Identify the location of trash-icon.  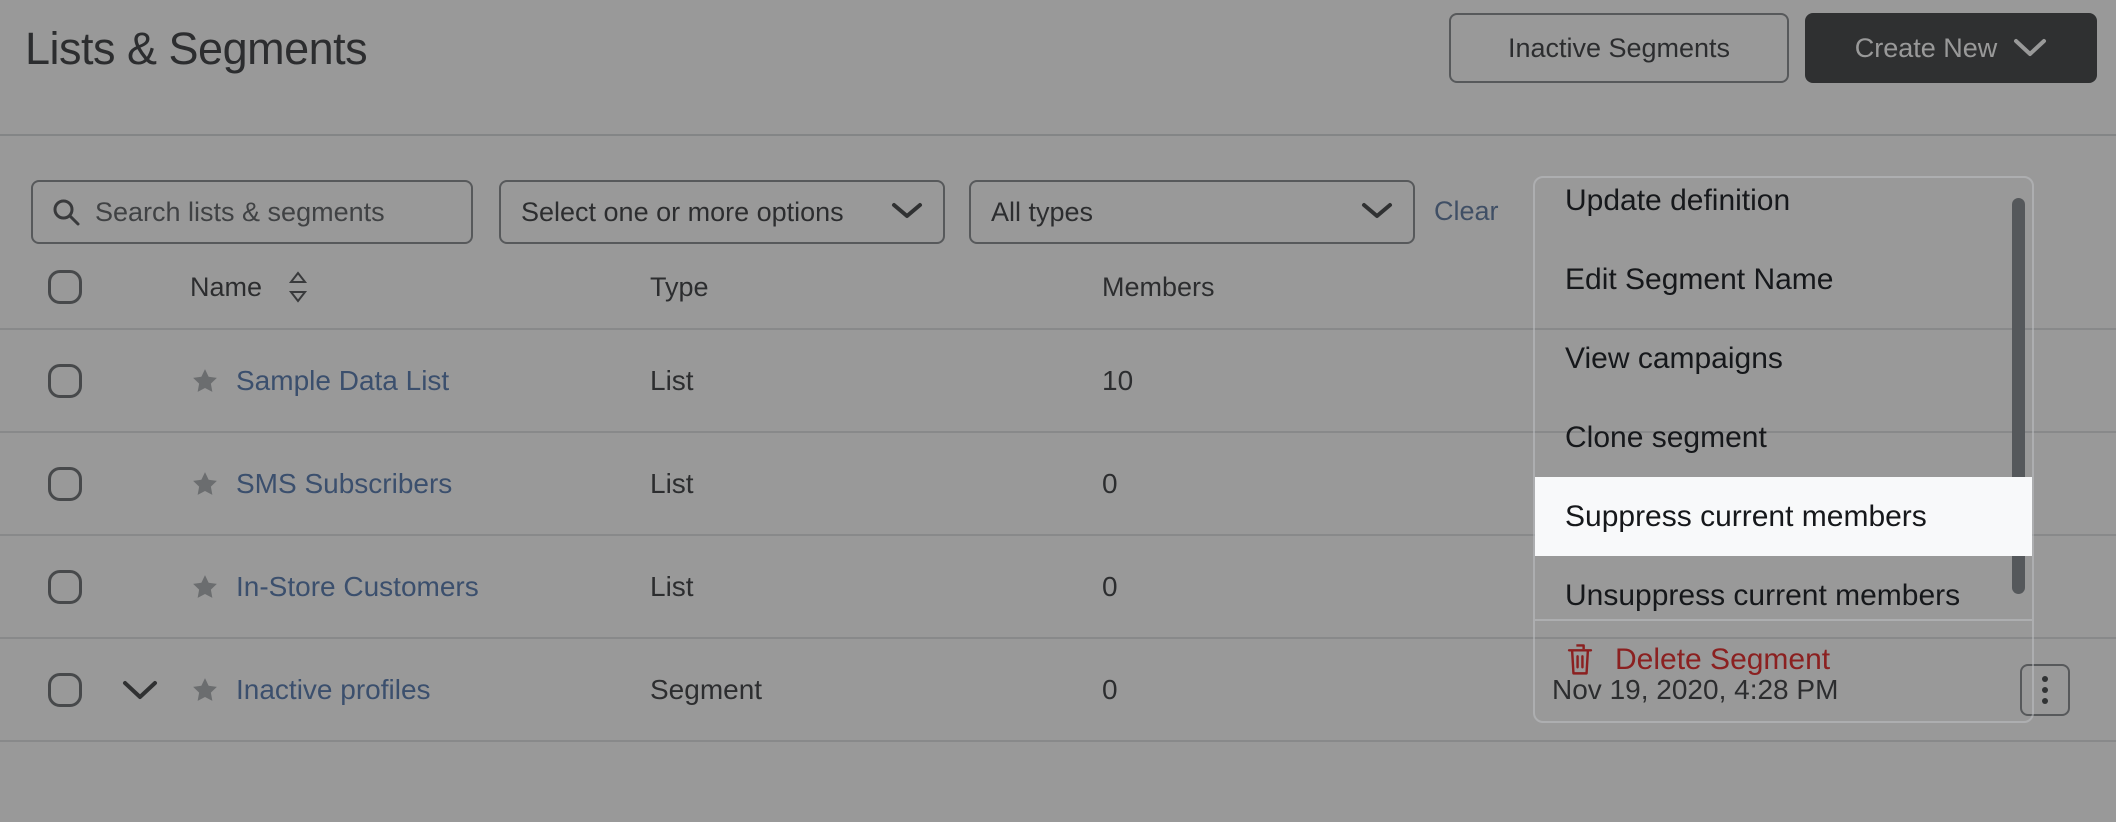
(1580, 660).